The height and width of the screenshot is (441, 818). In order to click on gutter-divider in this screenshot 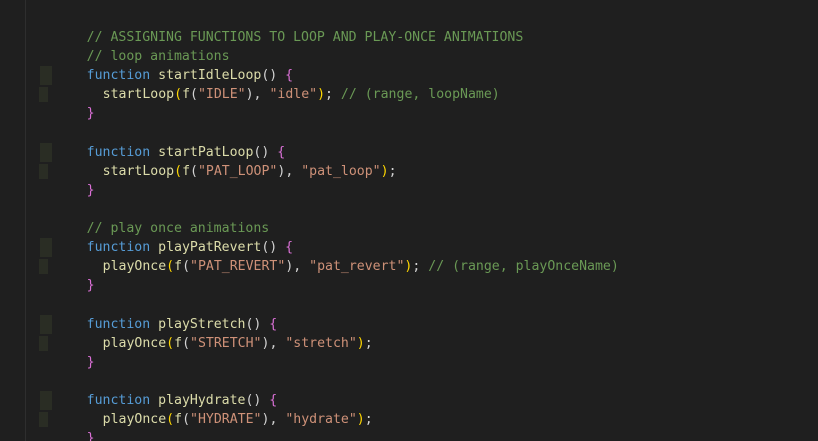, I will do `click(25, 220)`.